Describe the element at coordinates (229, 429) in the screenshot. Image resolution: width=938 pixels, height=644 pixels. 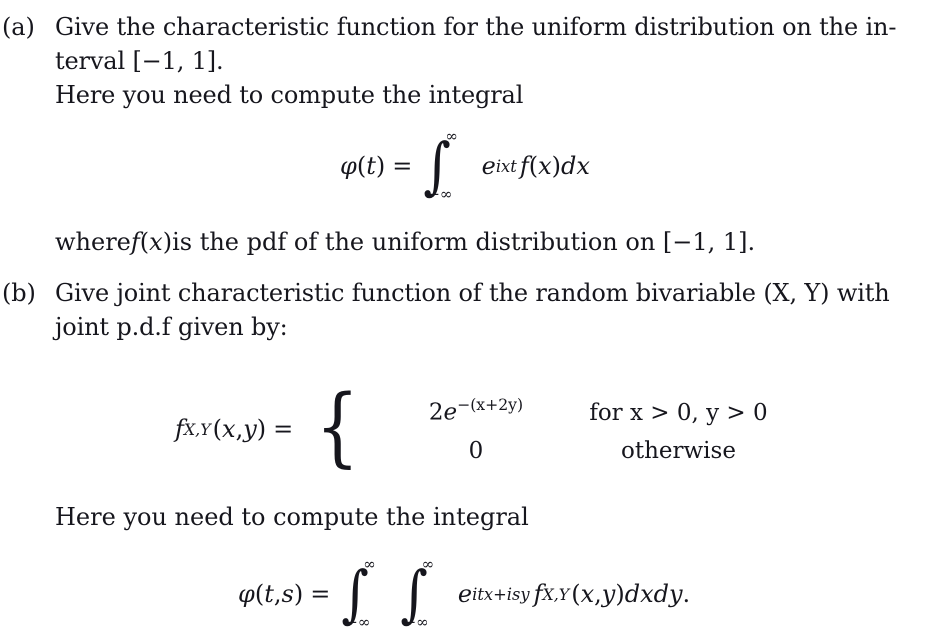
I see `piecewise-arg-x: x` at that location.